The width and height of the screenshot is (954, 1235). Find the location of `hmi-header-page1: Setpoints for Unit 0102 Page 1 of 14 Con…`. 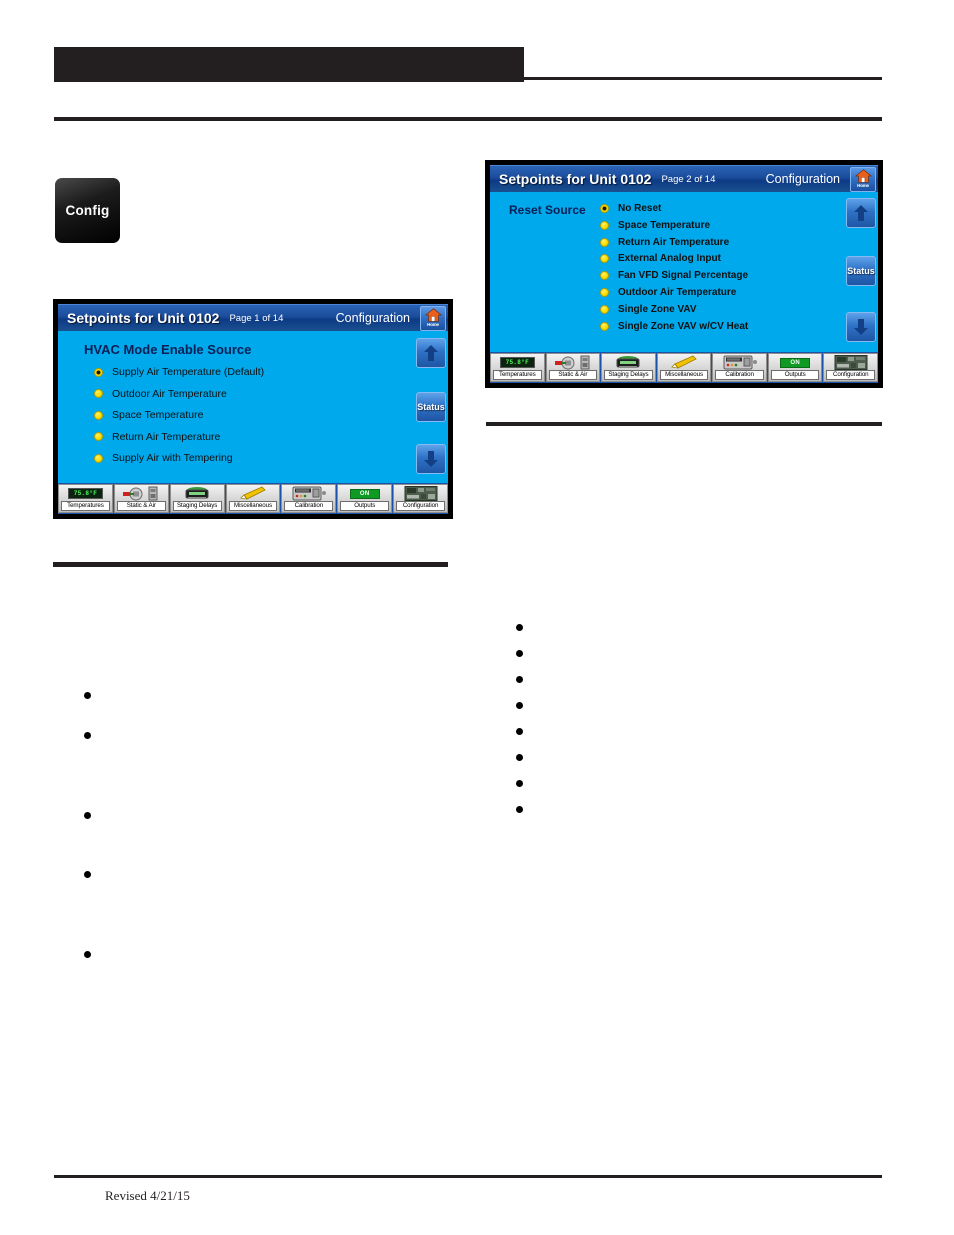

hmi-header-page1: Setpoints for Unit 0102 Page 1 of 14 Con… is located at coordinates (253, 317).